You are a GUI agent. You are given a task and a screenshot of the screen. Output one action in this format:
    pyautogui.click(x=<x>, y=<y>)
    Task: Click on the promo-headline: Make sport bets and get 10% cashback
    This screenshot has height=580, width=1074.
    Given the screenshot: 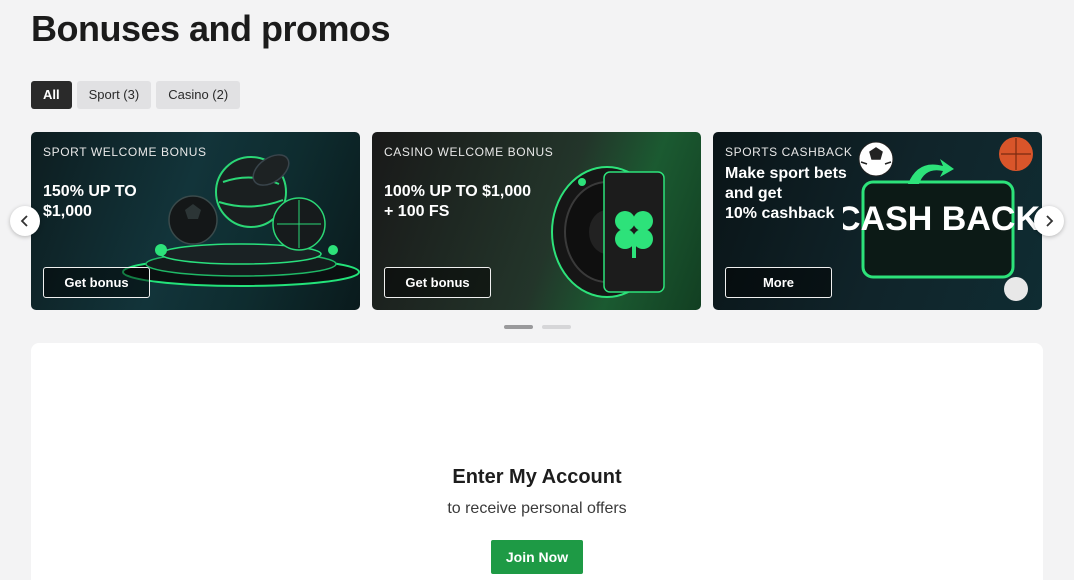 What is the action you would take?
    pyautogui.click(x=786, y=193)
    